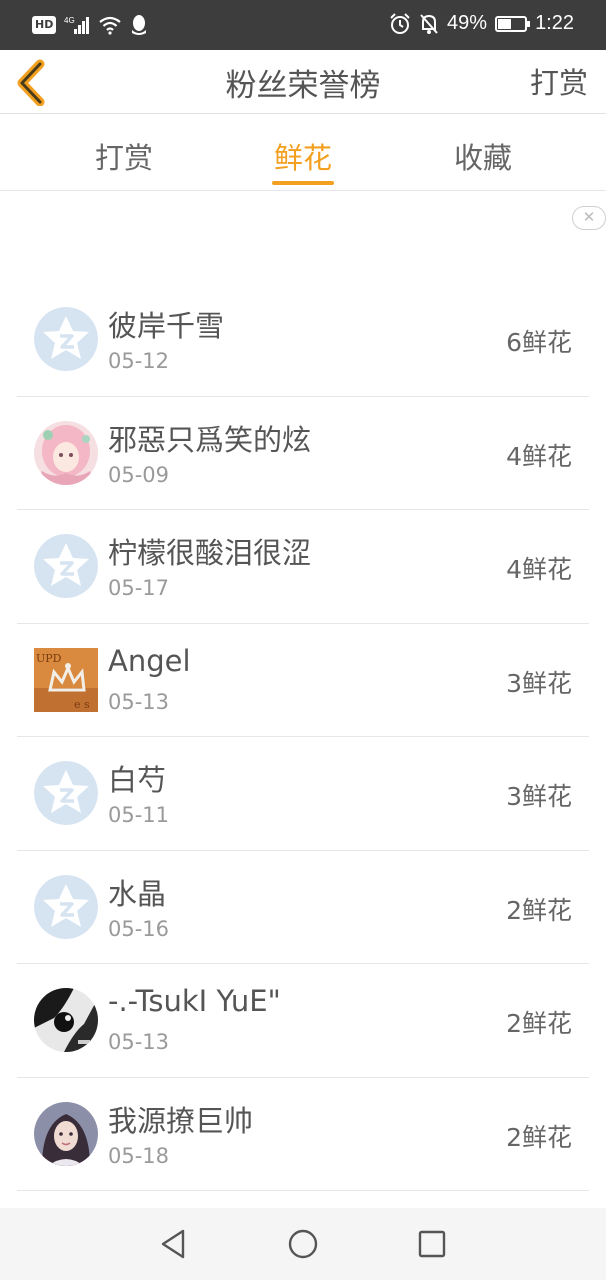 The image size is (606, 1280). I want to click on bw-photo-avatar, so click(66, 1020).